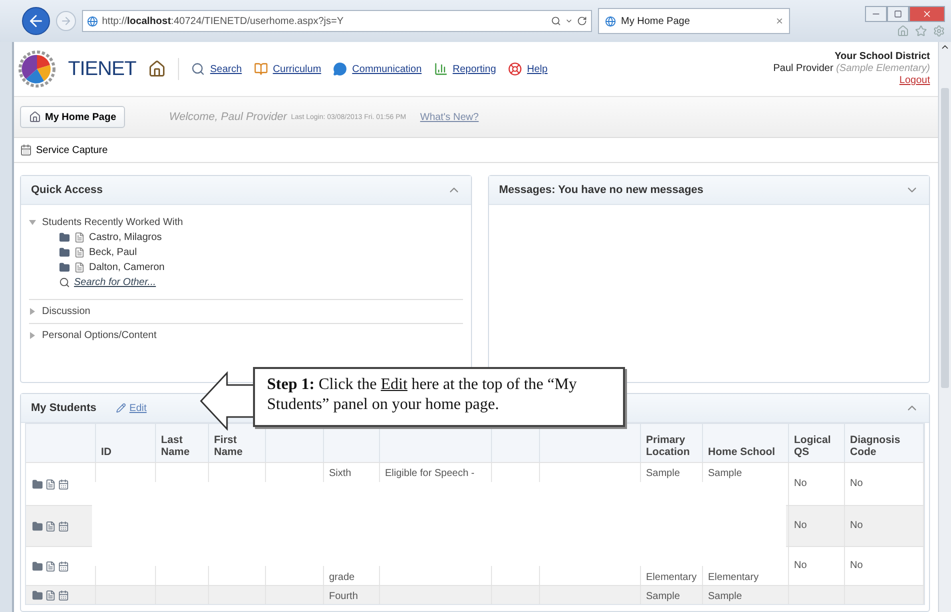  I want to click on nav-link: Reporting, so click(465, 69).